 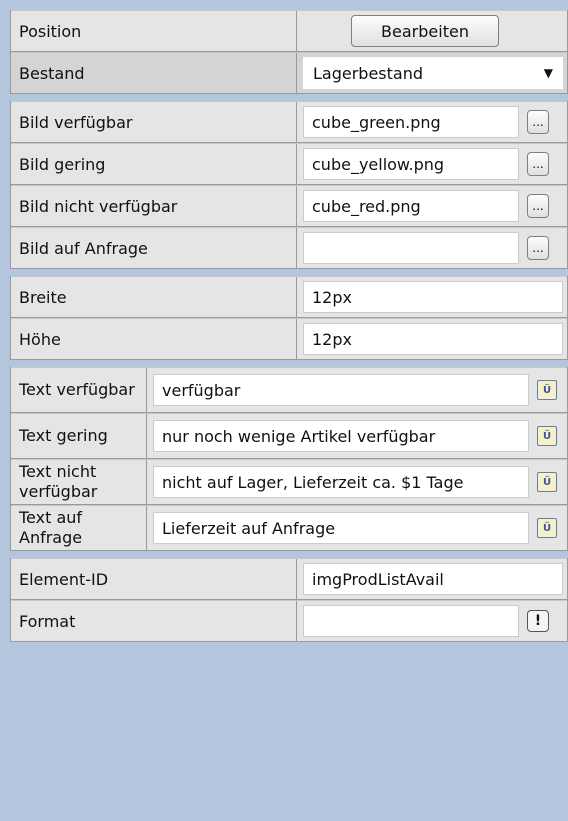 What do you see at coordinates (79, 482) in the screenshot?
I see `text-unavailable-label: Text nicht verfügbar` at bounding box center [79, 482].